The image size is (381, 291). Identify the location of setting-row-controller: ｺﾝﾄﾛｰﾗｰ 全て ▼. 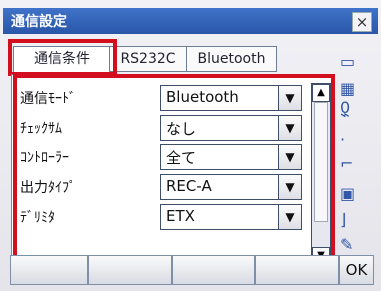
(163, 156).